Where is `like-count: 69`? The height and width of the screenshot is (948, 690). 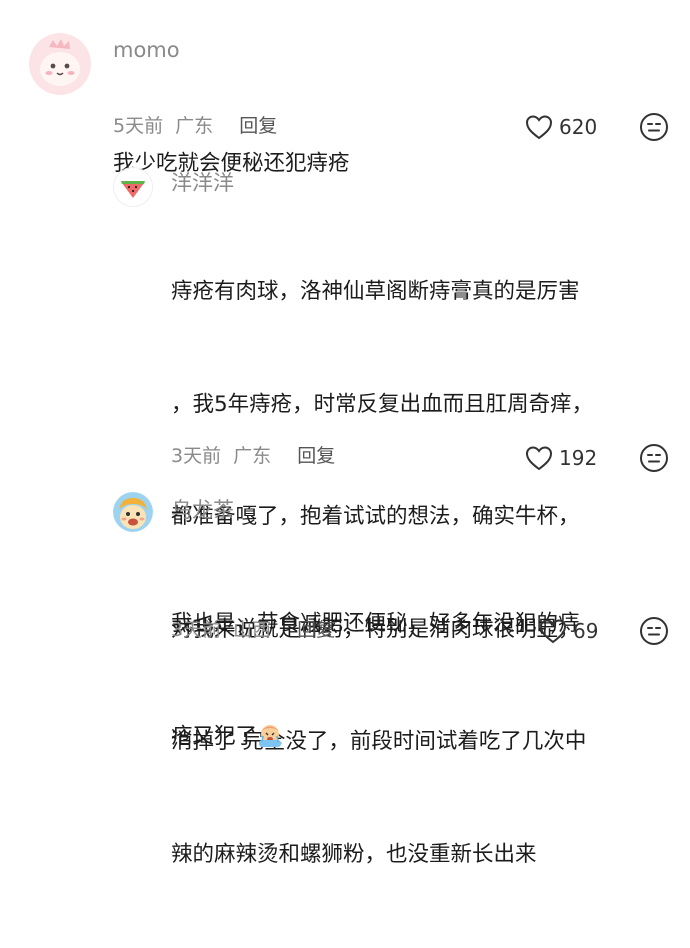 like-count: 69 is located at coordinates (586, 631).